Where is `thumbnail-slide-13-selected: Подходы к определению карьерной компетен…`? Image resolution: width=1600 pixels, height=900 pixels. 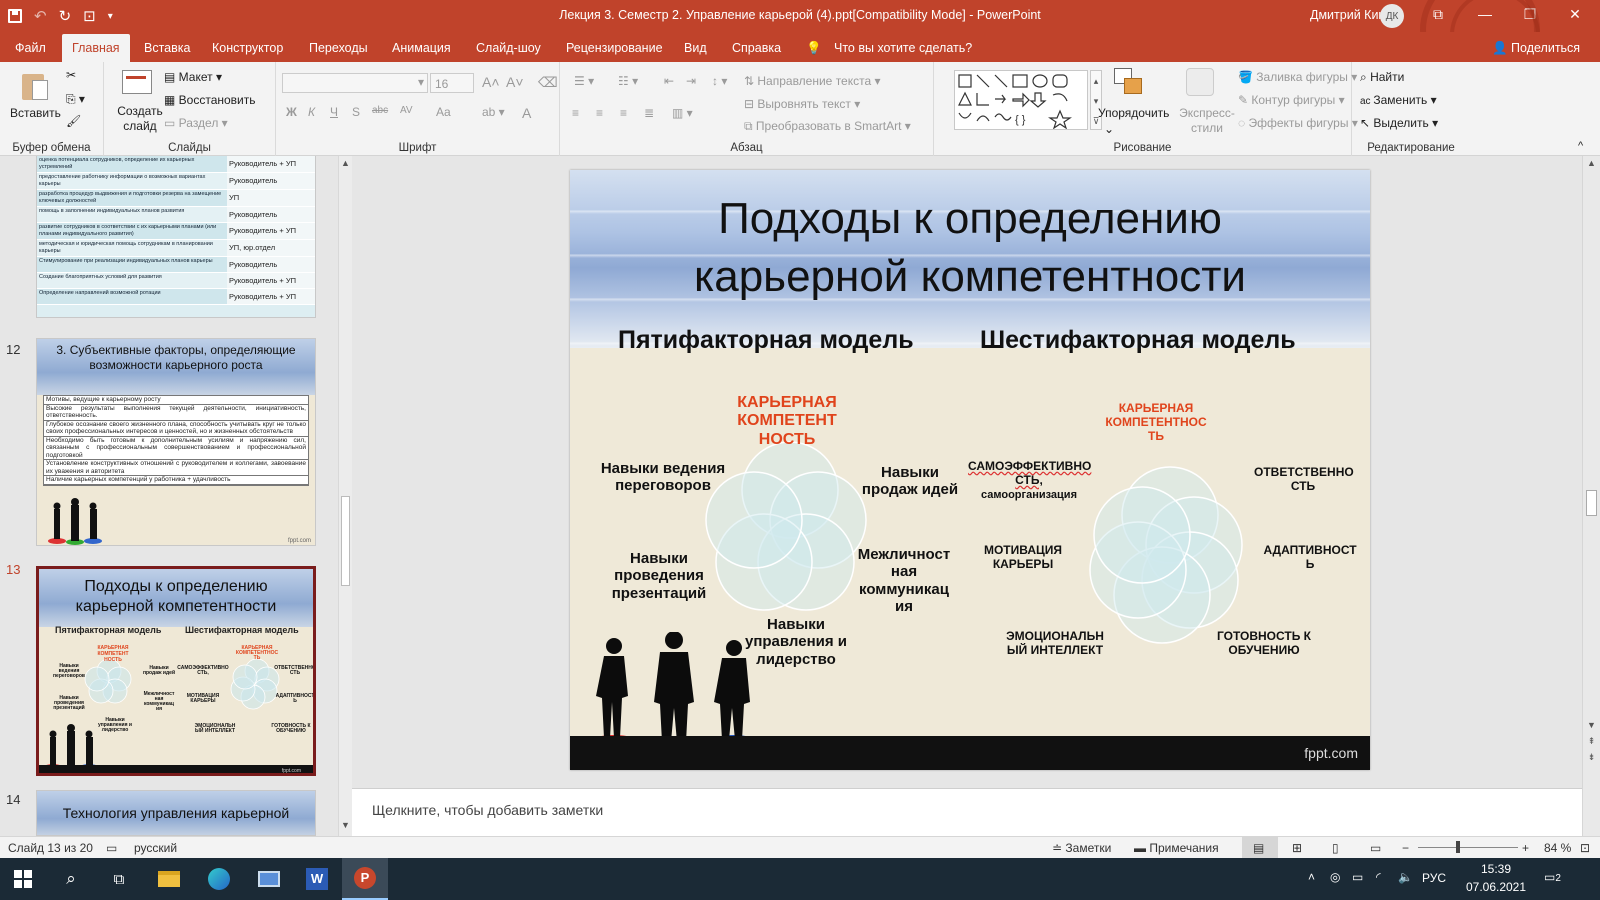 thumbnail-slide-13-selected: Подходы к определению карьерной компетен… is located at coordinates (176, 671).